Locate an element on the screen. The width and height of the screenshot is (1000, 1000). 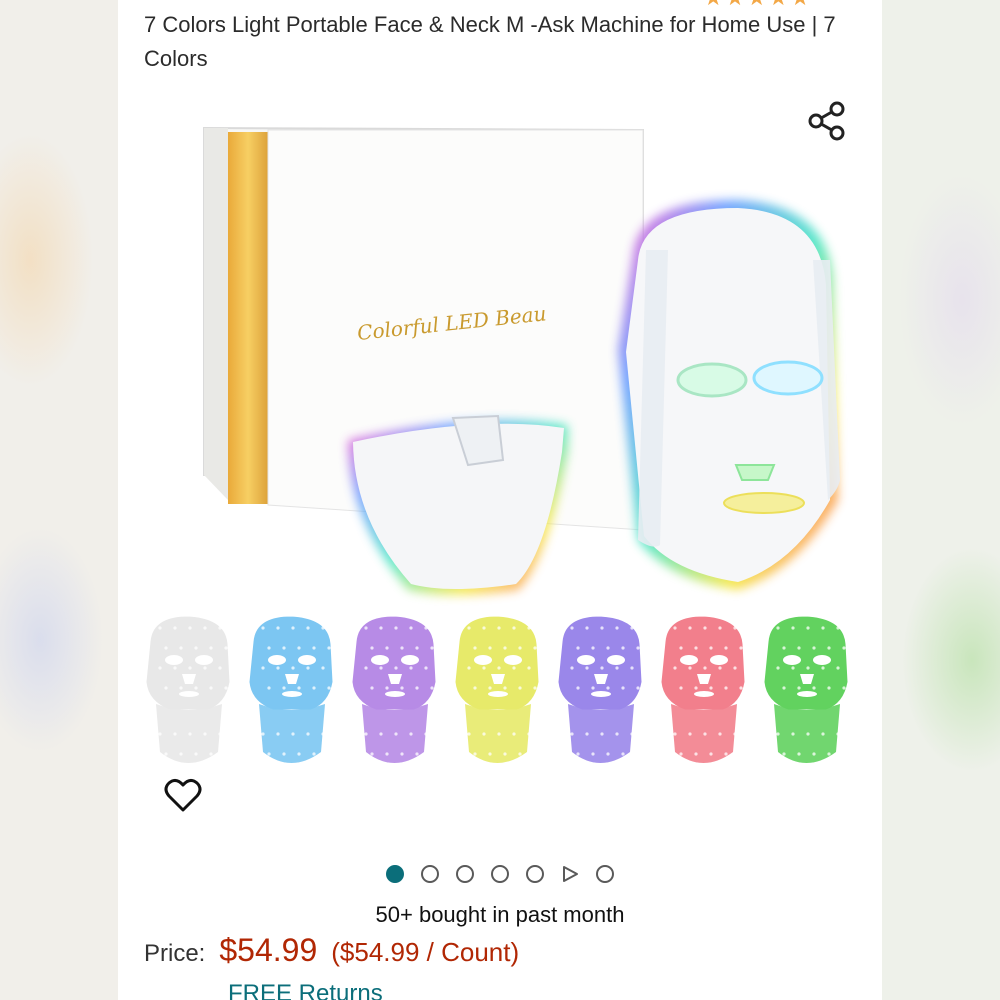
bought-in-past-month: 50+ bought in past month is located at coordinates (500, 914).